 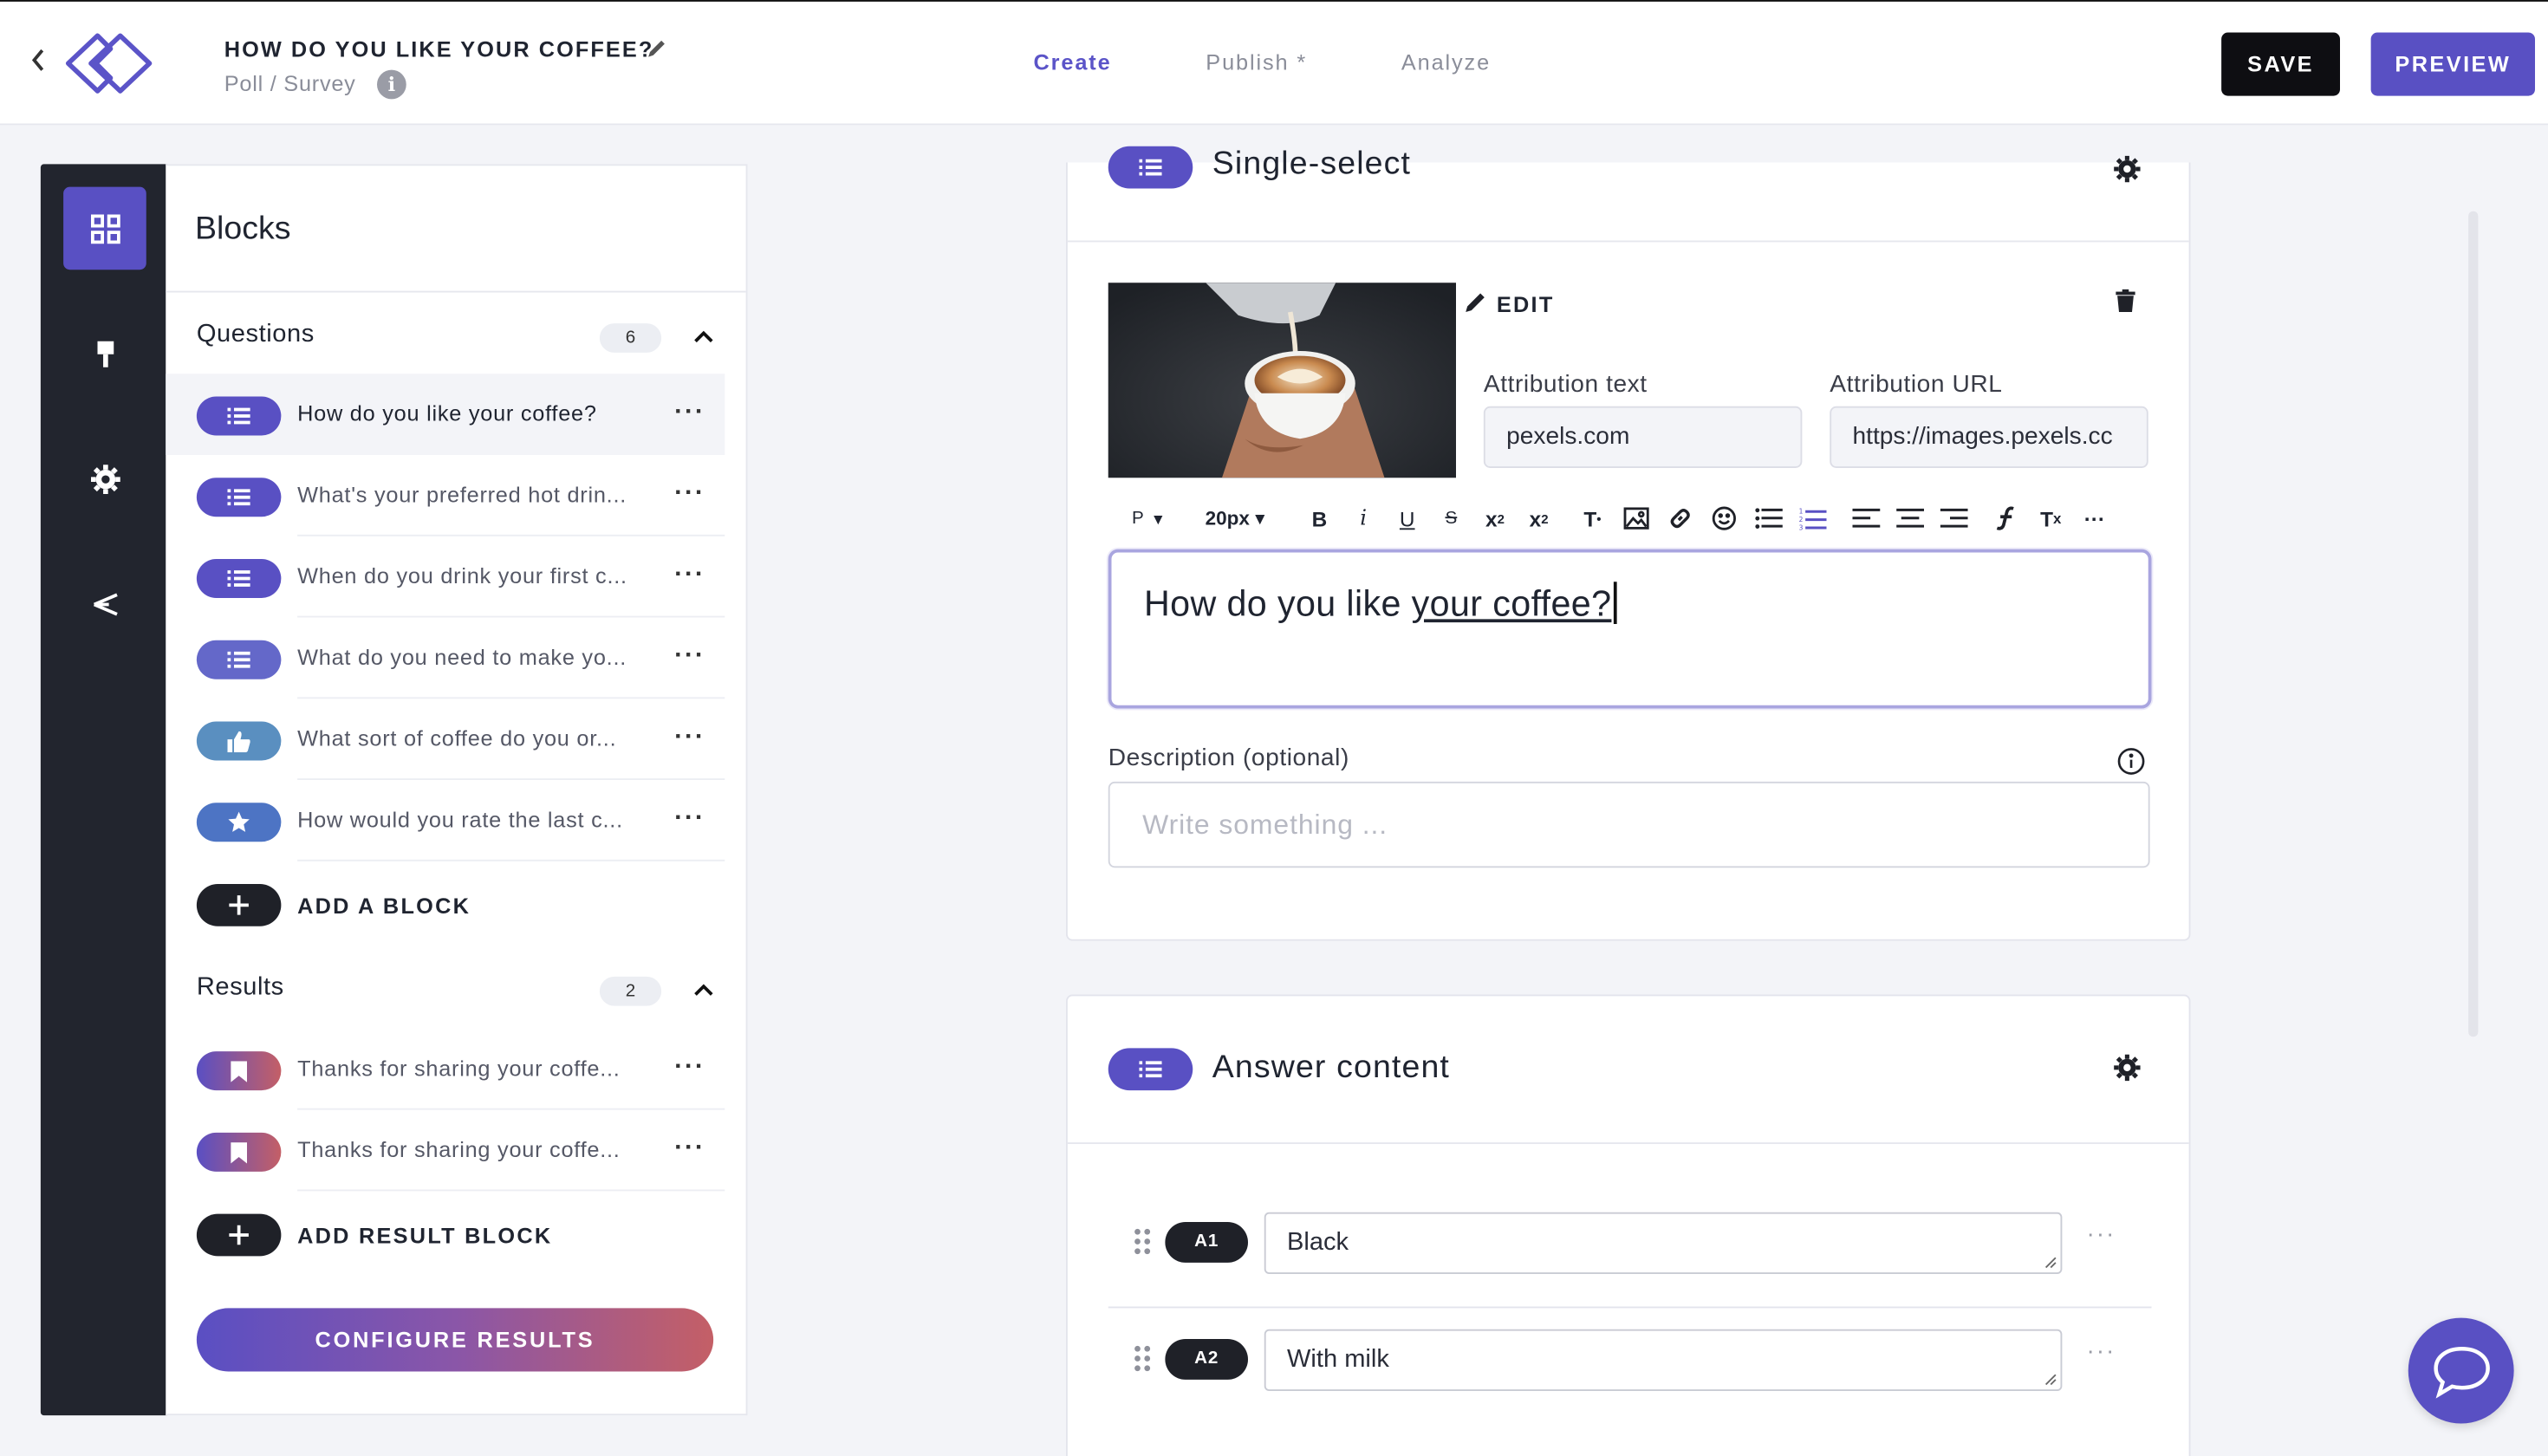 I want to click on function-icon, so click(x=2006, y=518).